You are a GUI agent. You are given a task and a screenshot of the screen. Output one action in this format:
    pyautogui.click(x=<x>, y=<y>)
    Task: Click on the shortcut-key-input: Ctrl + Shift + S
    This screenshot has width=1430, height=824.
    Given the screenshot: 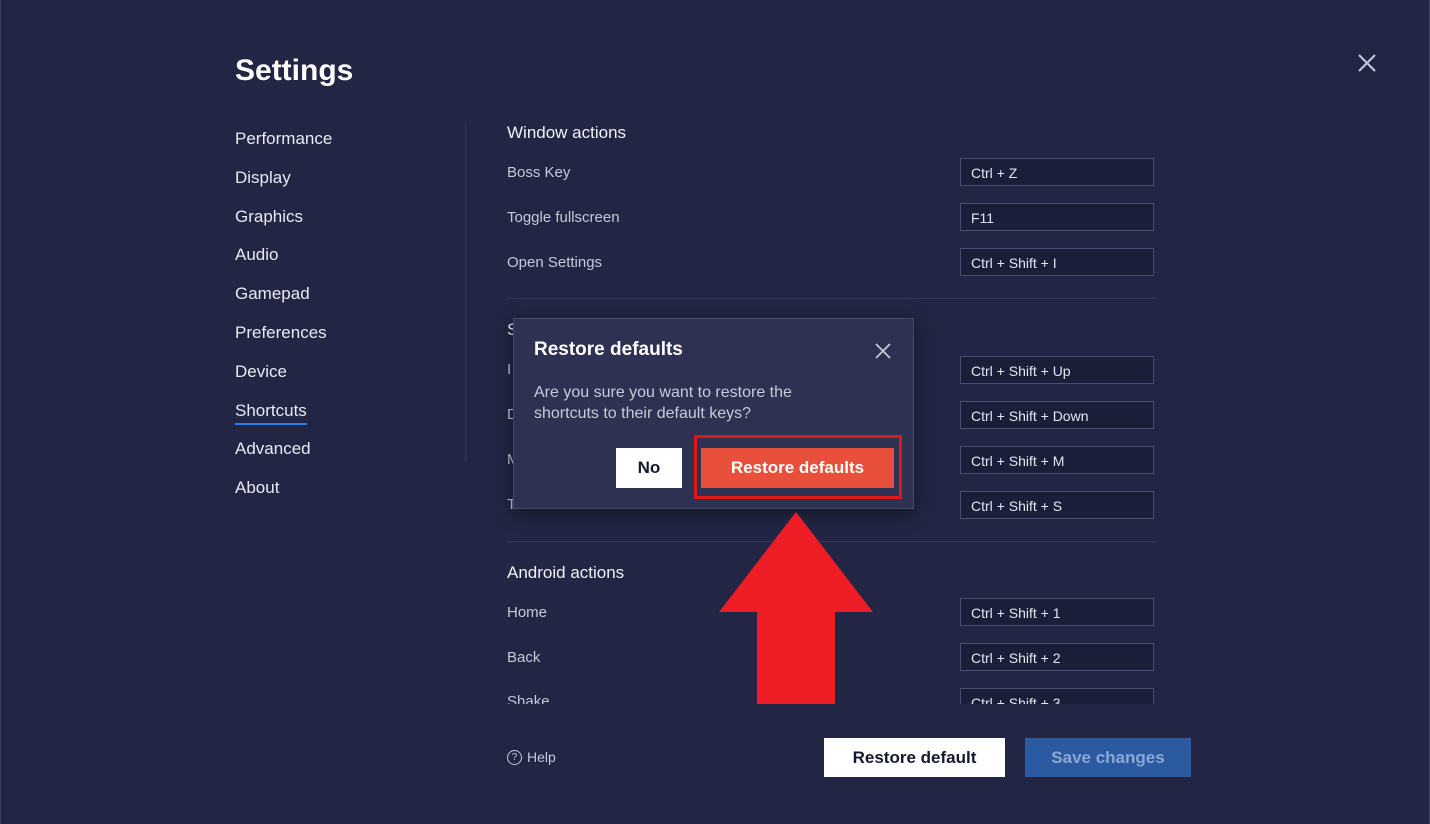 What is the action you would take?
    pyautogui.click(x=1057, y=505)
    